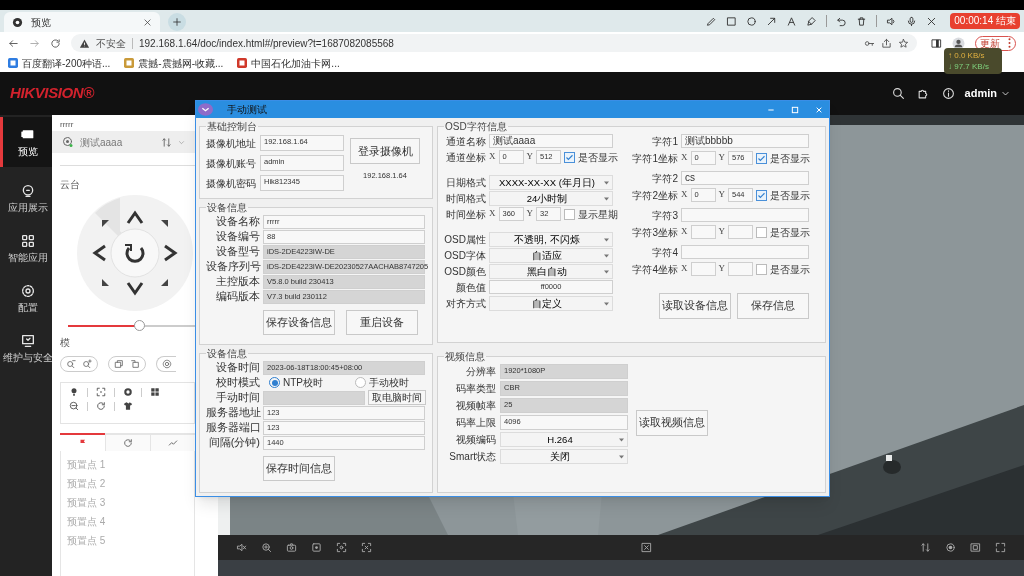 Image resolution: width=1024 pixels, height=576 pixels. What do you see at coordinates (898, 93) in the screenshot?
I see `search-icon` at bounding box center [898, 93].